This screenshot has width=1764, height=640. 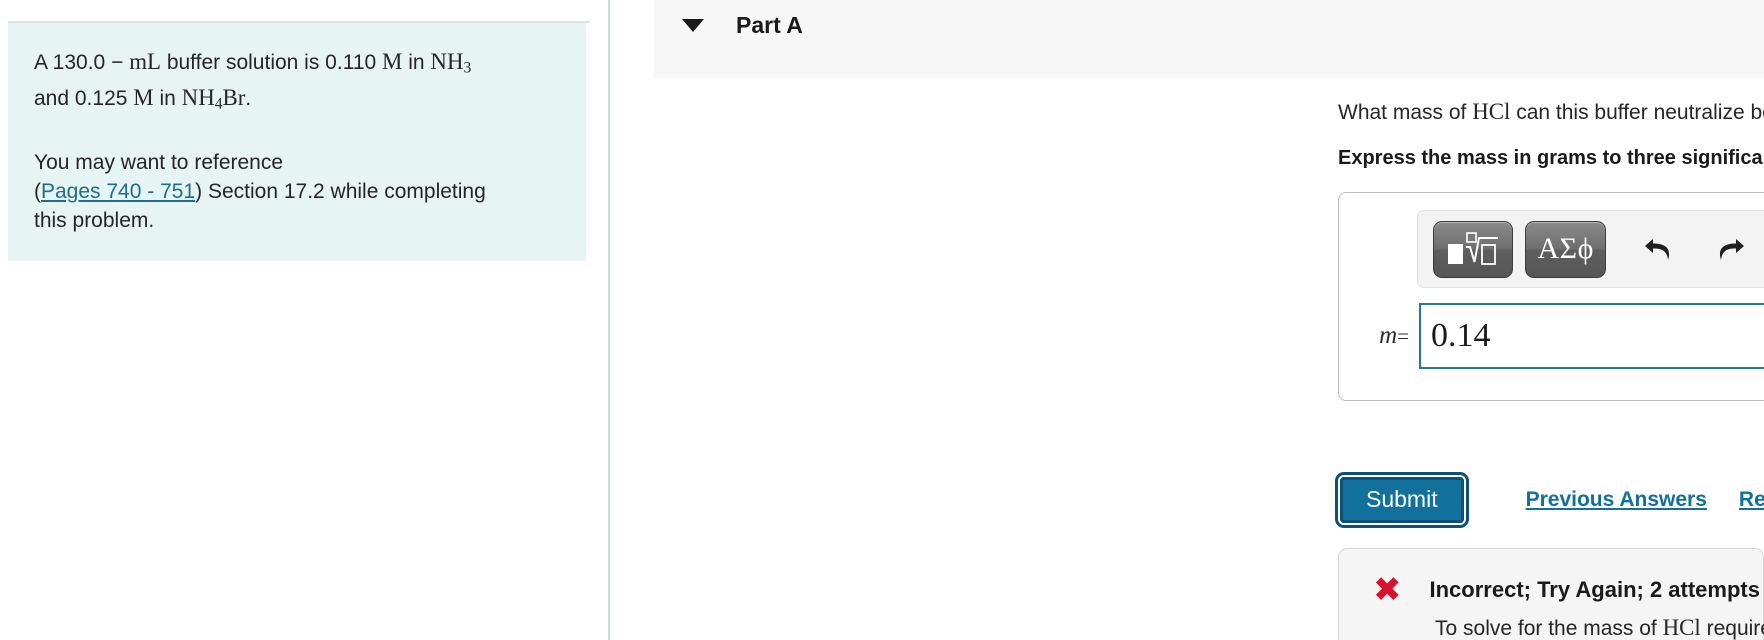 What do you see at coordinates (1751, 500) in the screenshot?
I see `request-answer-link: Request Answer` at bounding box center [1751, 500].